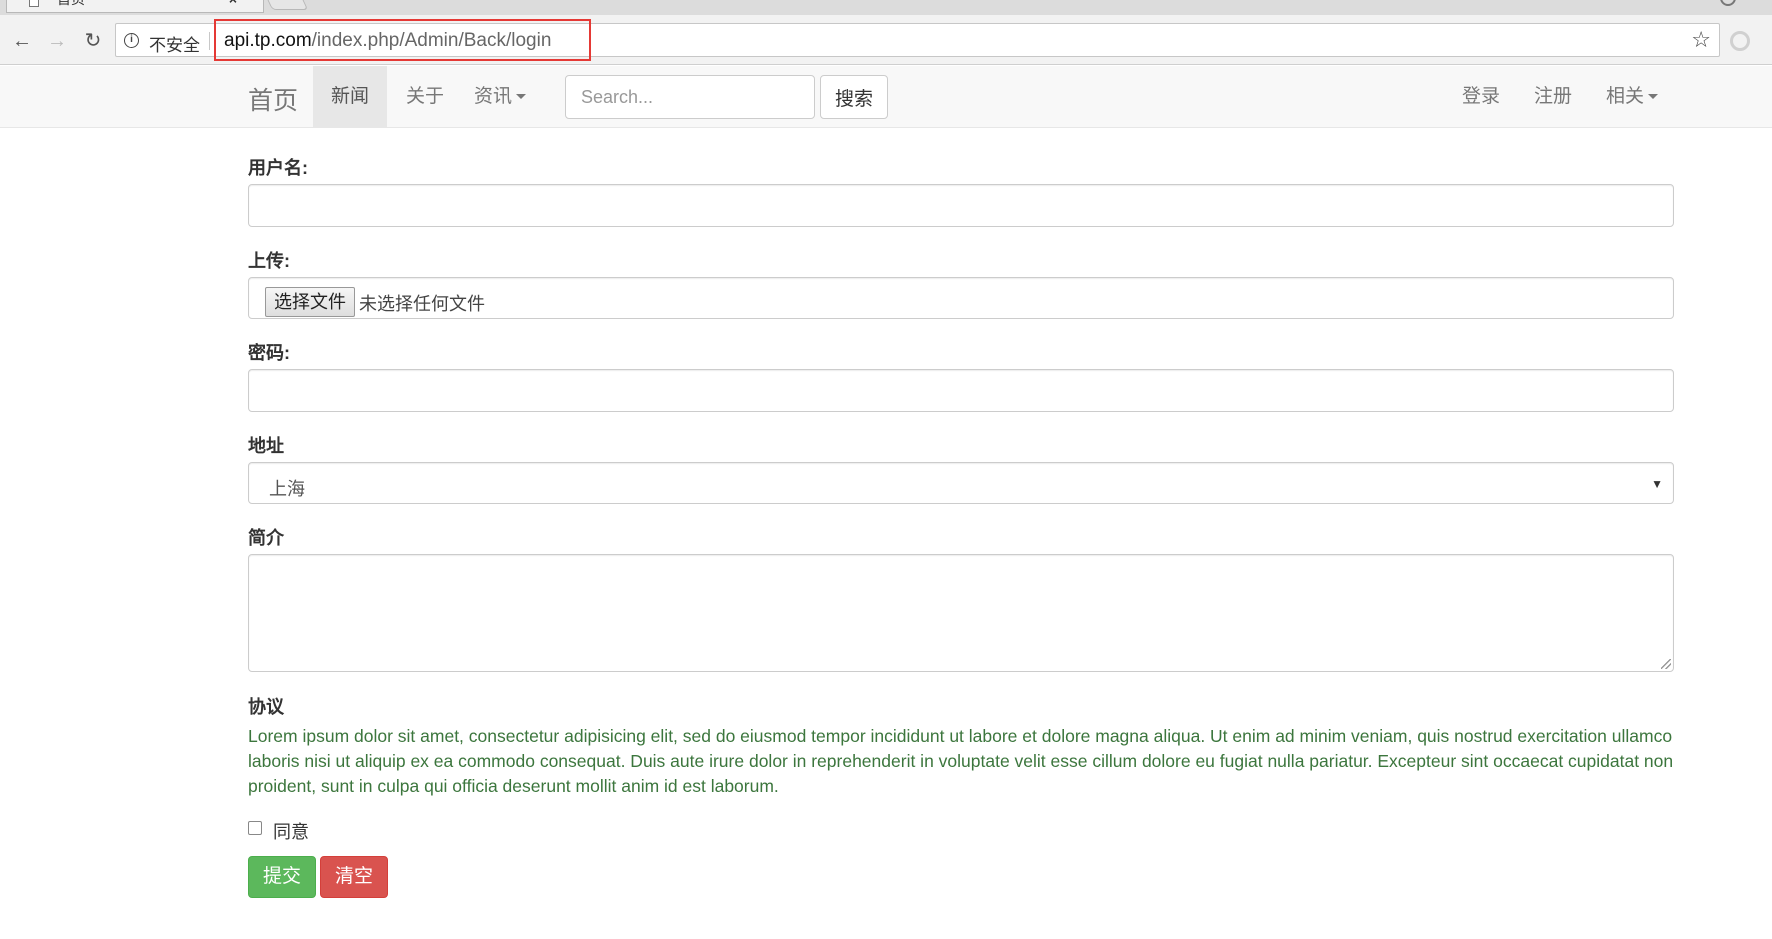 The height and width of the screenshot is (939, 1772). I want to click on nav-dropdown-related: 相关, so click(1632, 97).